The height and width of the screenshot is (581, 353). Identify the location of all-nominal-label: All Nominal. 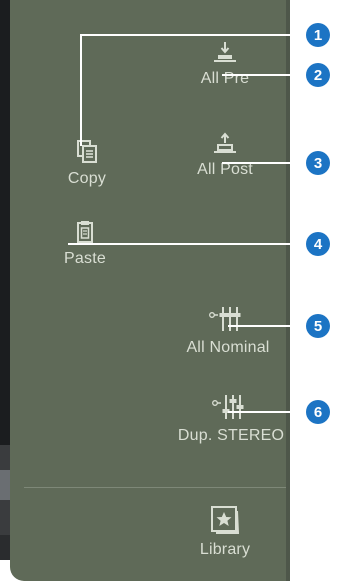
(228, 347).